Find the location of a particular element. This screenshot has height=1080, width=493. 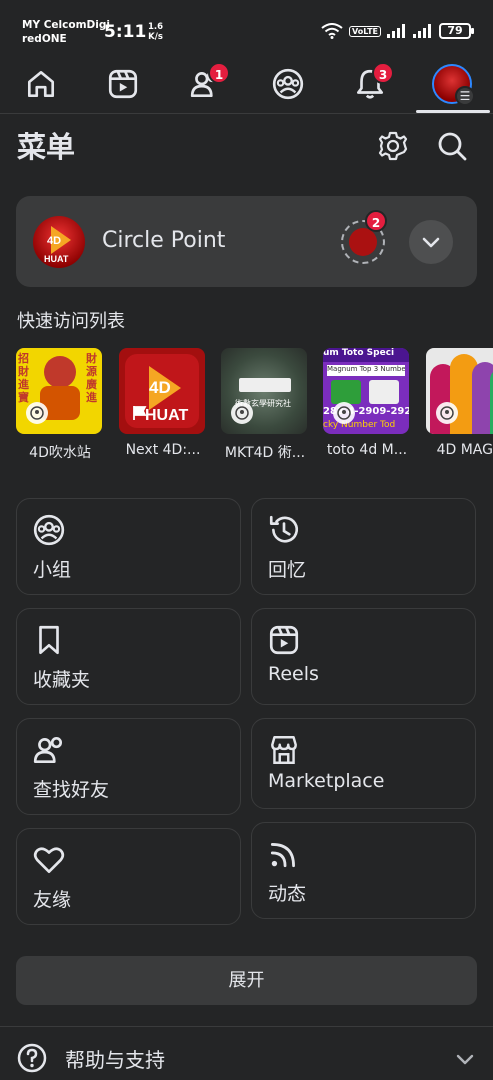

nav-menu-tab: ☰ is located at coordinates (452, 84).